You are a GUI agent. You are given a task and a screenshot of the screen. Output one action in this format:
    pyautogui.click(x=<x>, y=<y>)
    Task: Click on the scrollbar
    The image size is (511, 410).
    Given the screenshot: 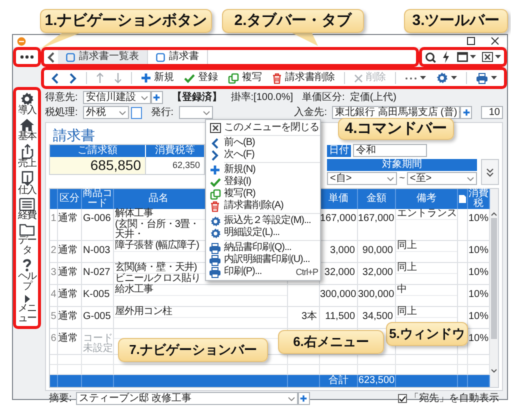 What is the action you would take?
    pyautogui.click(x=494, y=288)
    